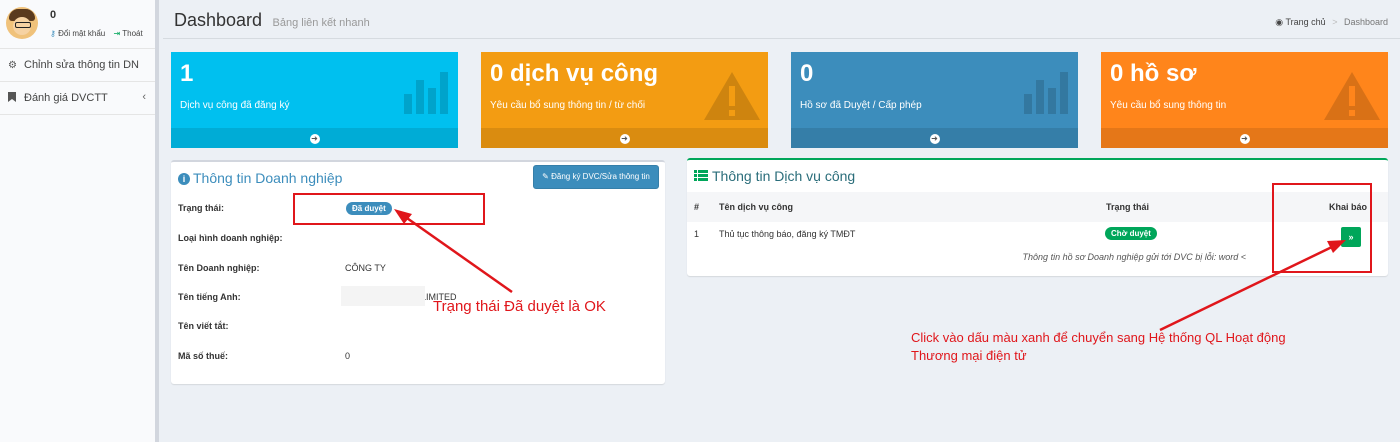 The width and height of the screenshot is (1400, 442). What do you see at coordinates (403, 216) in the screenshot?
I see `arrow-head-status` at bounding box center [403, 216].